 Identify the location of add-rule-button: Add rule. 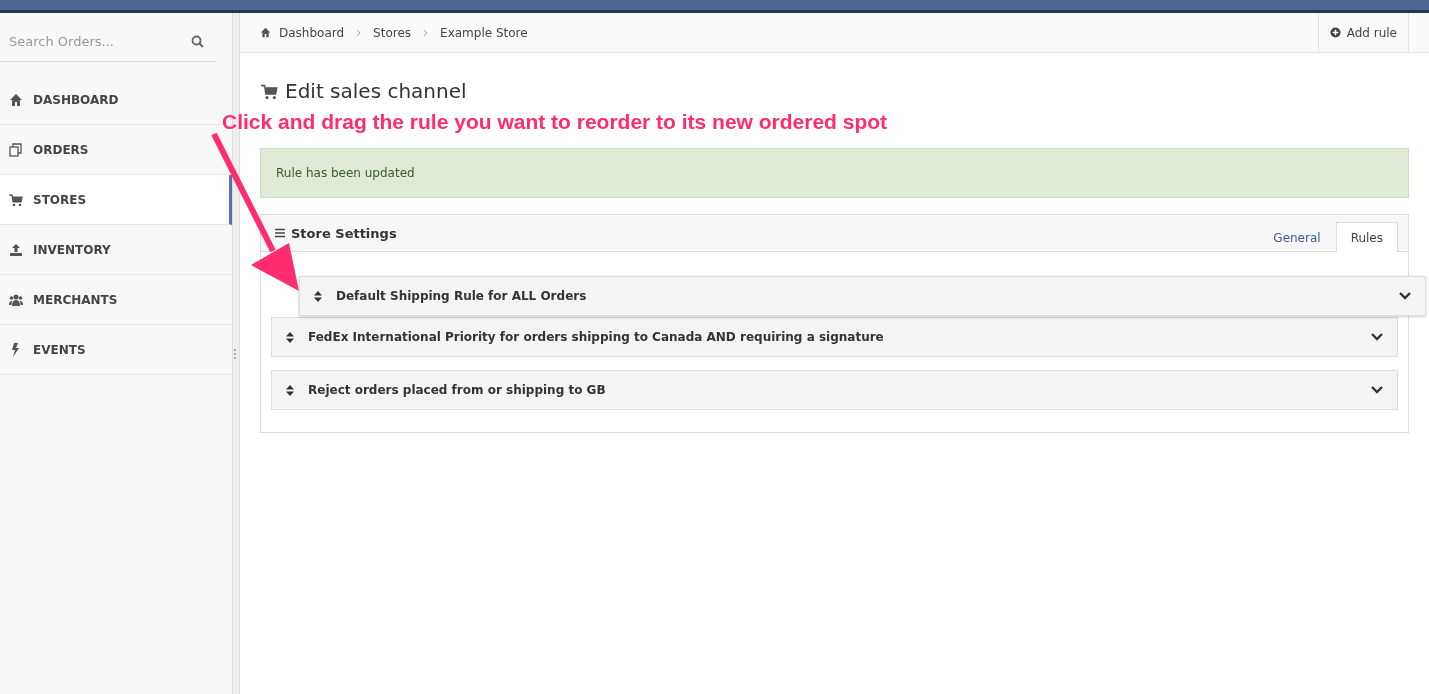
(1363, 32).